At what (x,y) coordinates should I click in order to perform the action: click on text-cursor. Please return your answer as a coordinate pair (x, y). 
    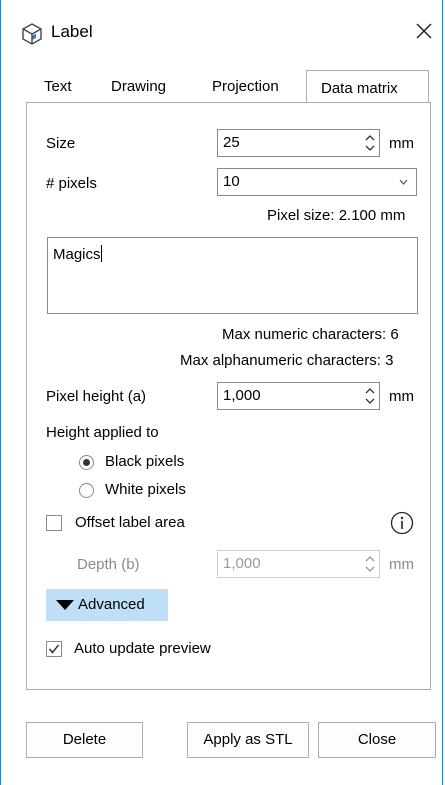
    Looking at the image, I should click on (101, 253).